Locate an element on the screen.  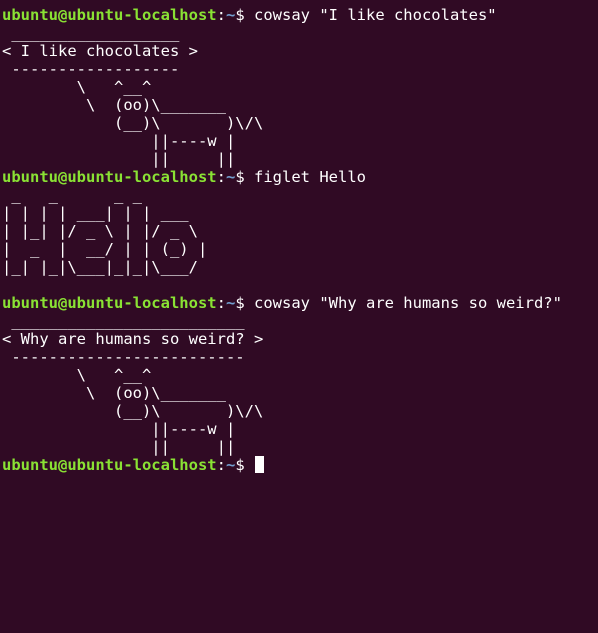
output-line: < Why are humans so weird? > is located at coordinates (133, 339).